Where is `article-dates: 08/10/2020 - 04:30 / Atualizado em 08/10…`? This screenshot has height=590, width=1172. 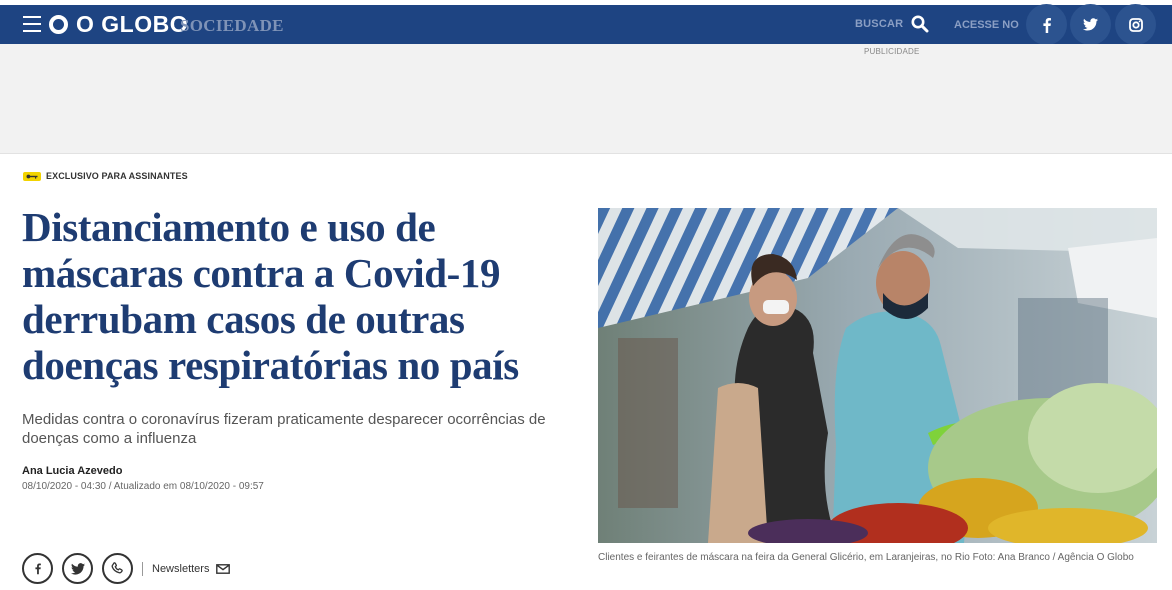
article-dates: 08/10/2020 - 04:30 / Atualizado em 08/10… is located at coordinates (143, 486).